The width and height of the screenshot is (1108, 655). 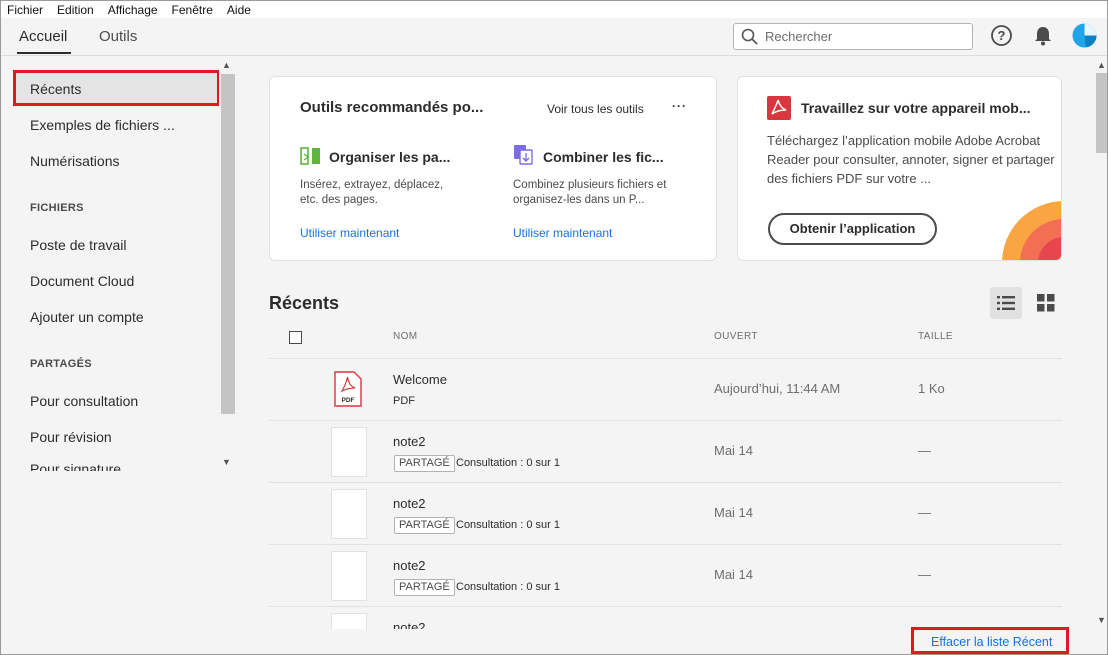 I want to click on get-app-button: Obtenir l’application, so click(x=852, y=229).